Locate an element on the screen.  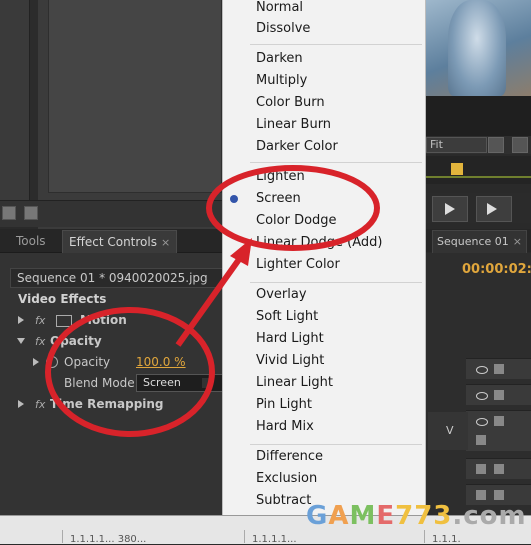
program-monitor-preview is located at coordinates (477, 48).